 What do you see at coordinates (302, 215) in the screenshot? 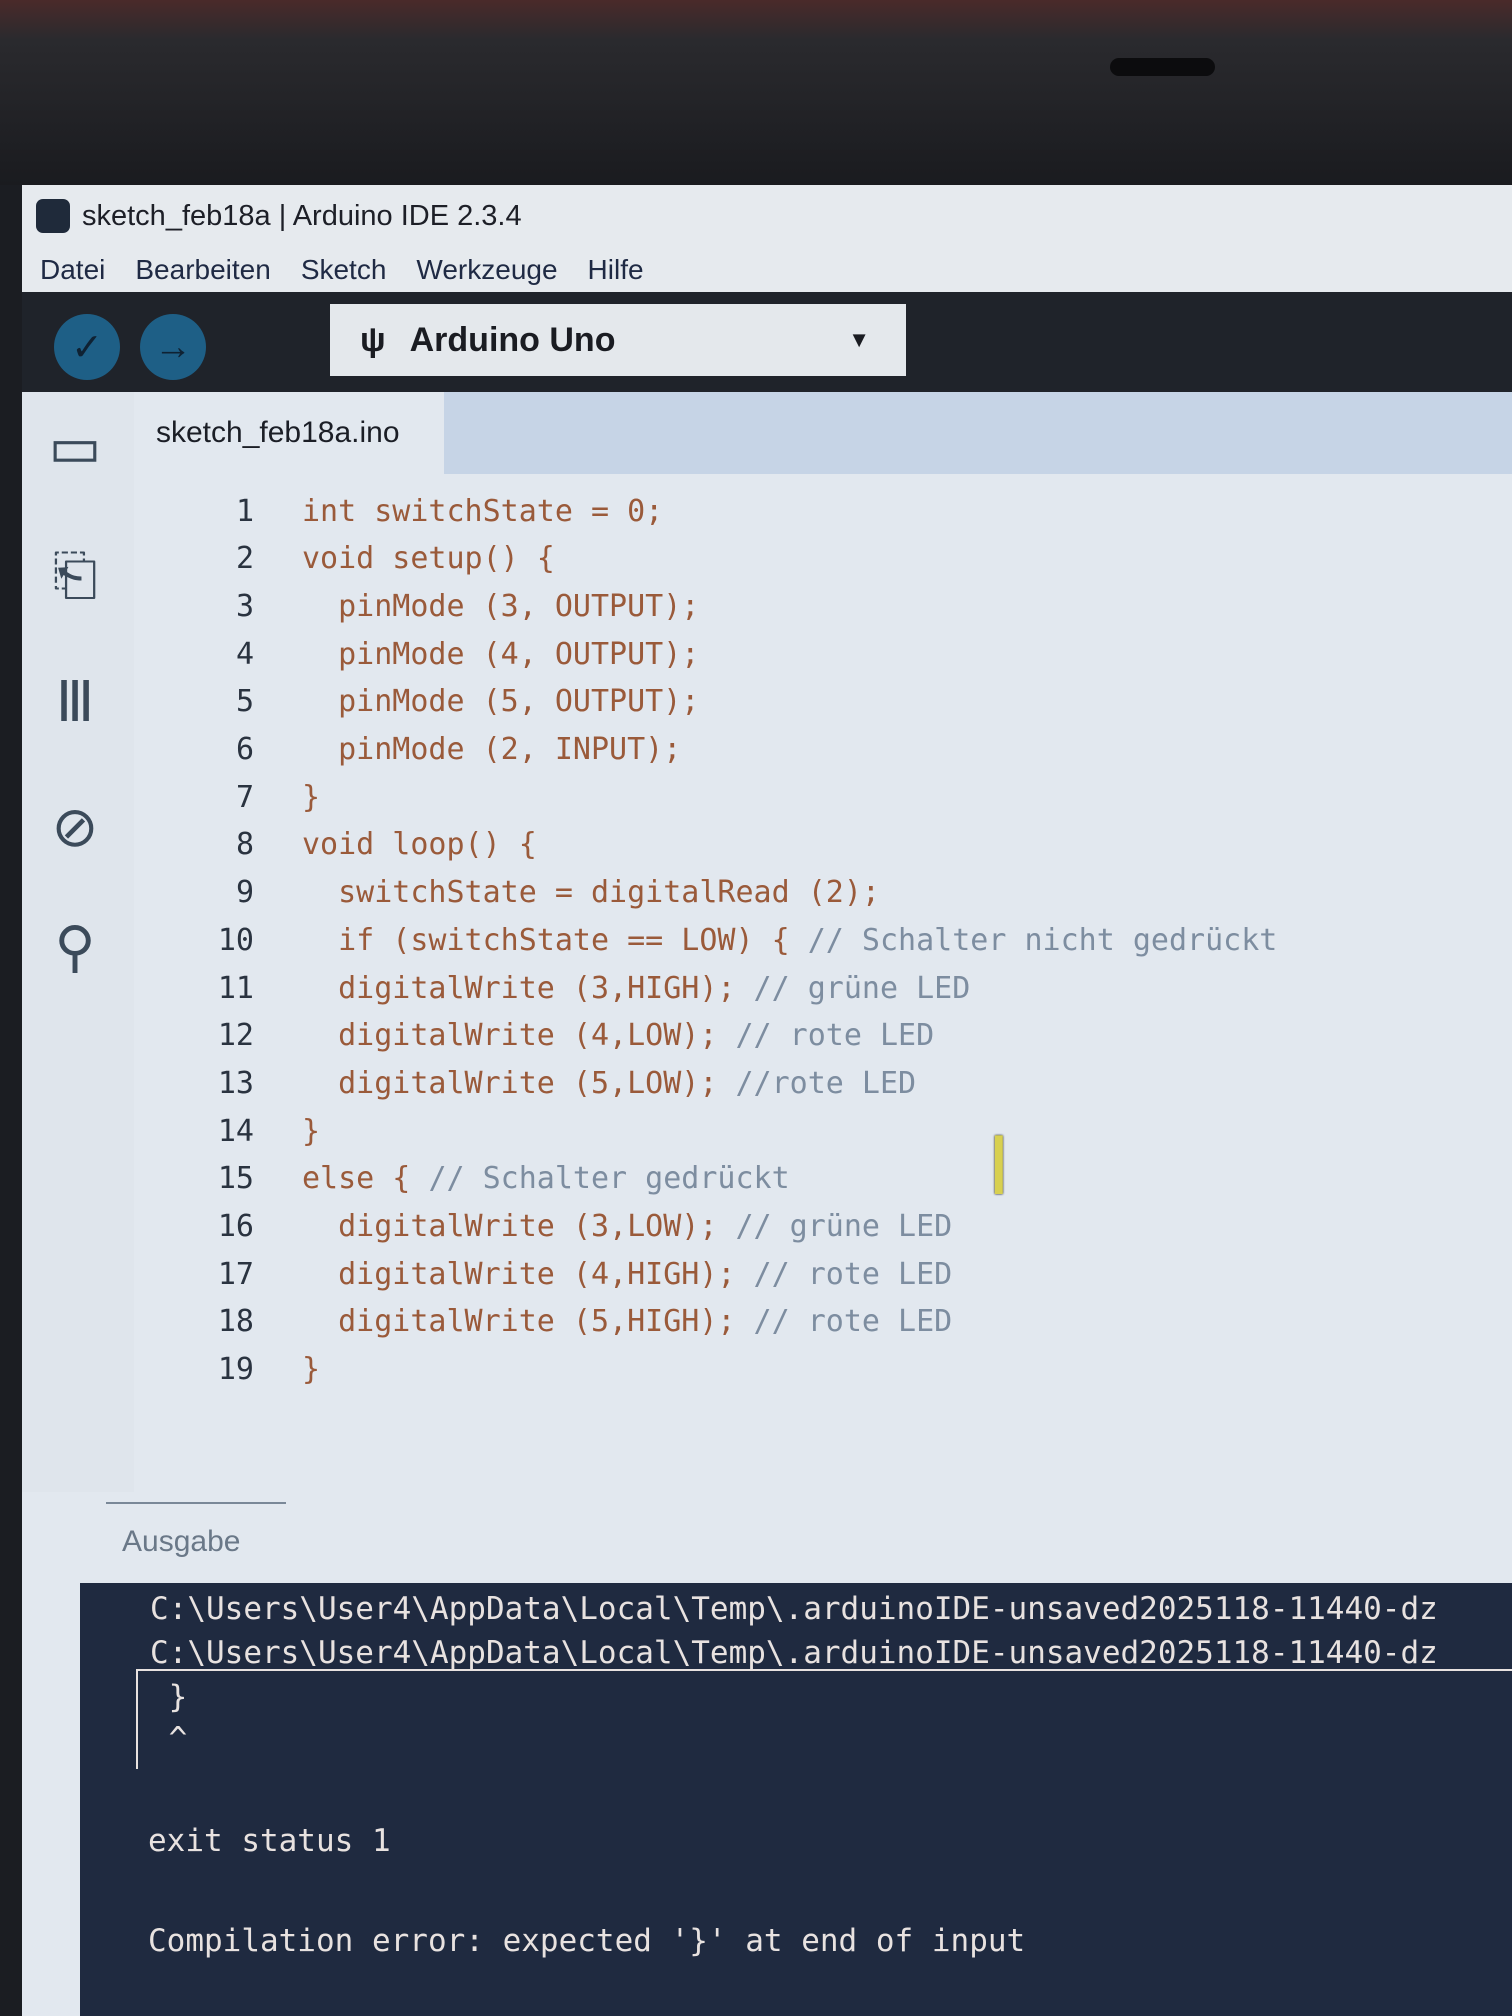
I see `window-title: sketch_feb18a | Arduino IDE 2.3.4` at bounding box center [302, 215].